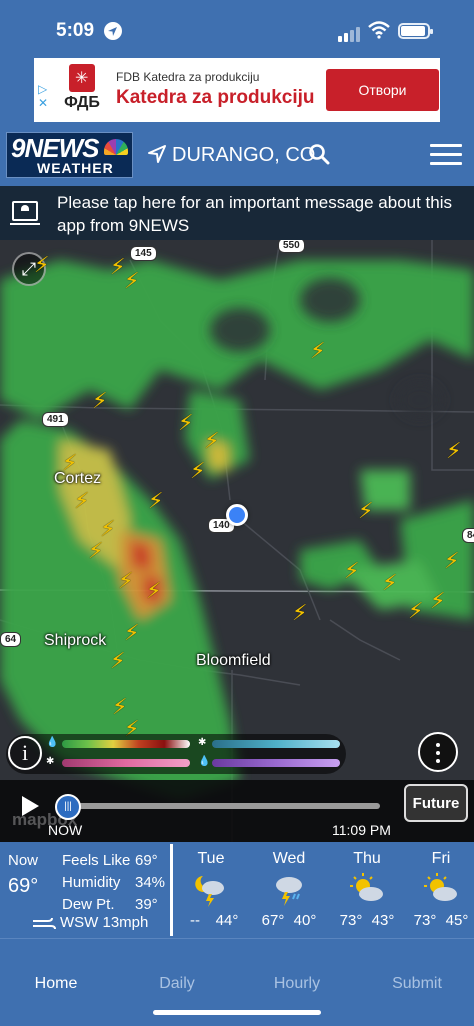  I want to click on cellular-signal-icon, so click(350, 33).